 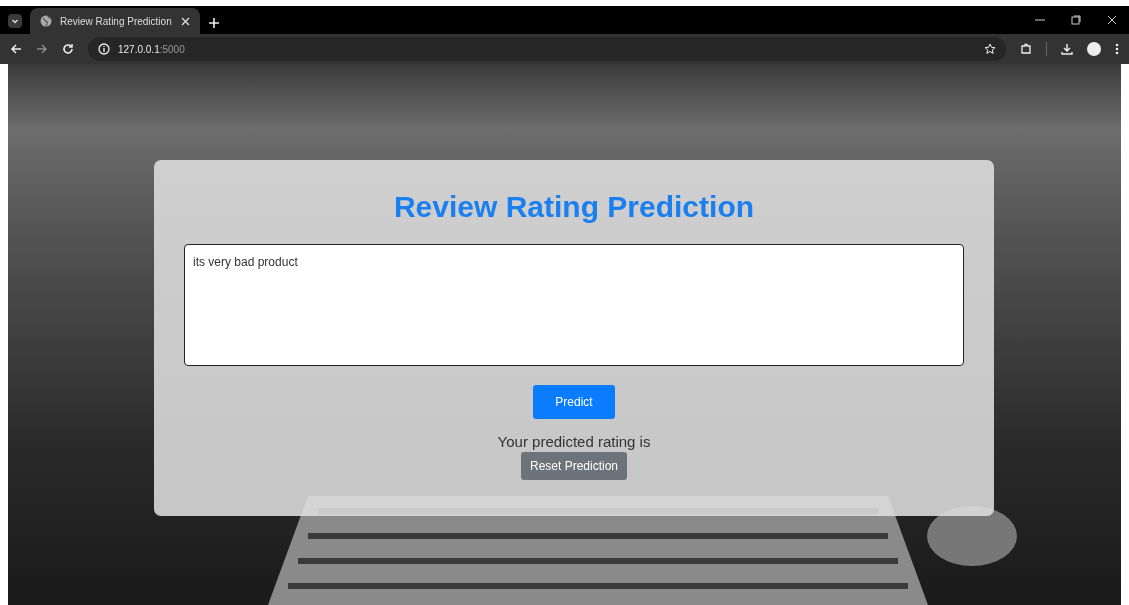 I want to click on predict-button: Predict, so click(x=574, y=402).